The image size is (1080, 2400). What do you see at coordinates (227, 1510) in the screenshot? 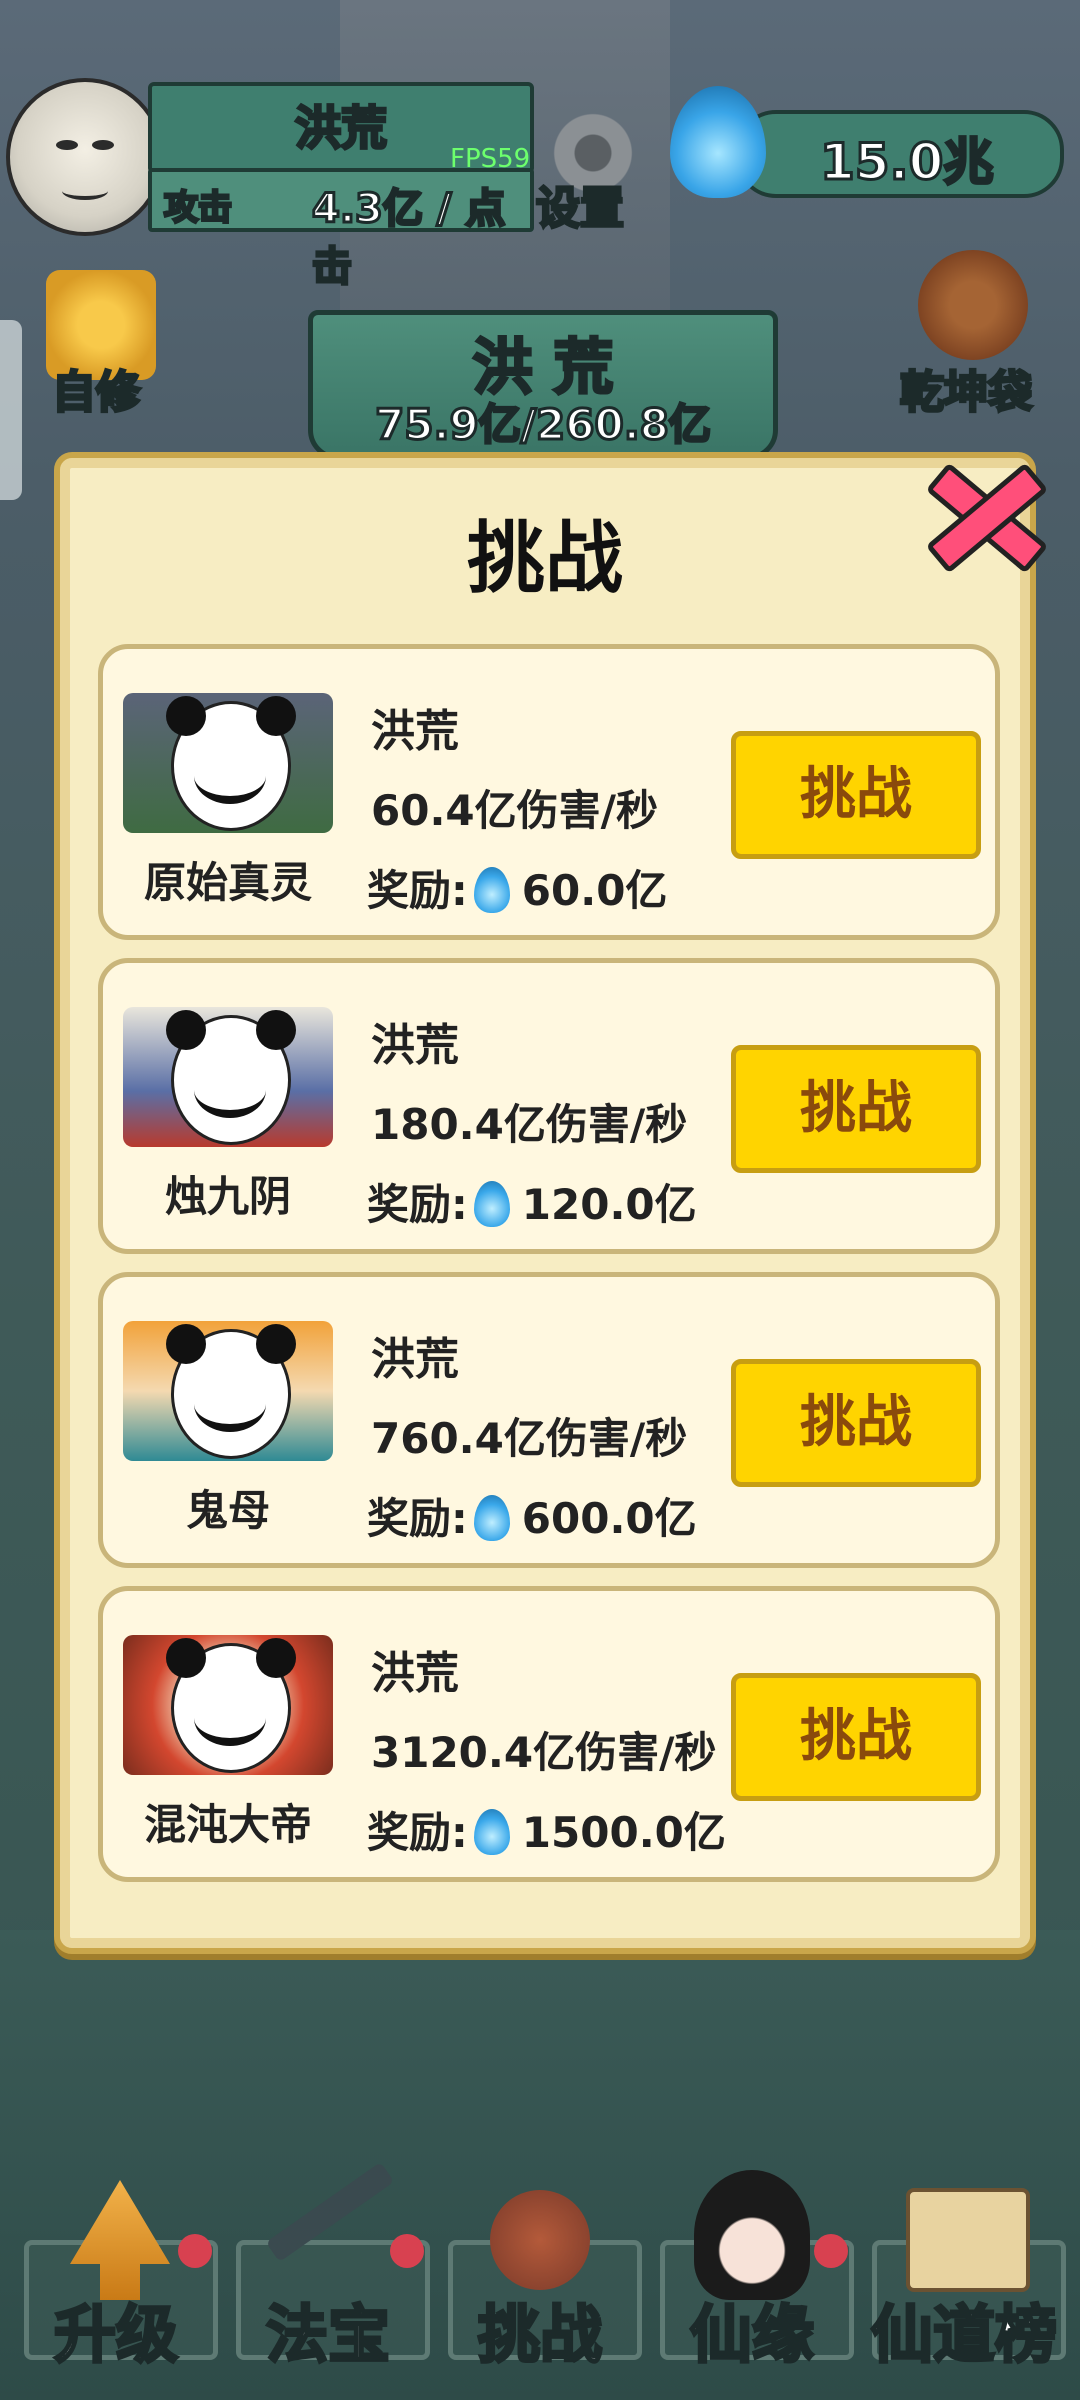
I see `boss-name: 鬼母` at bounding box center [227, 1510].